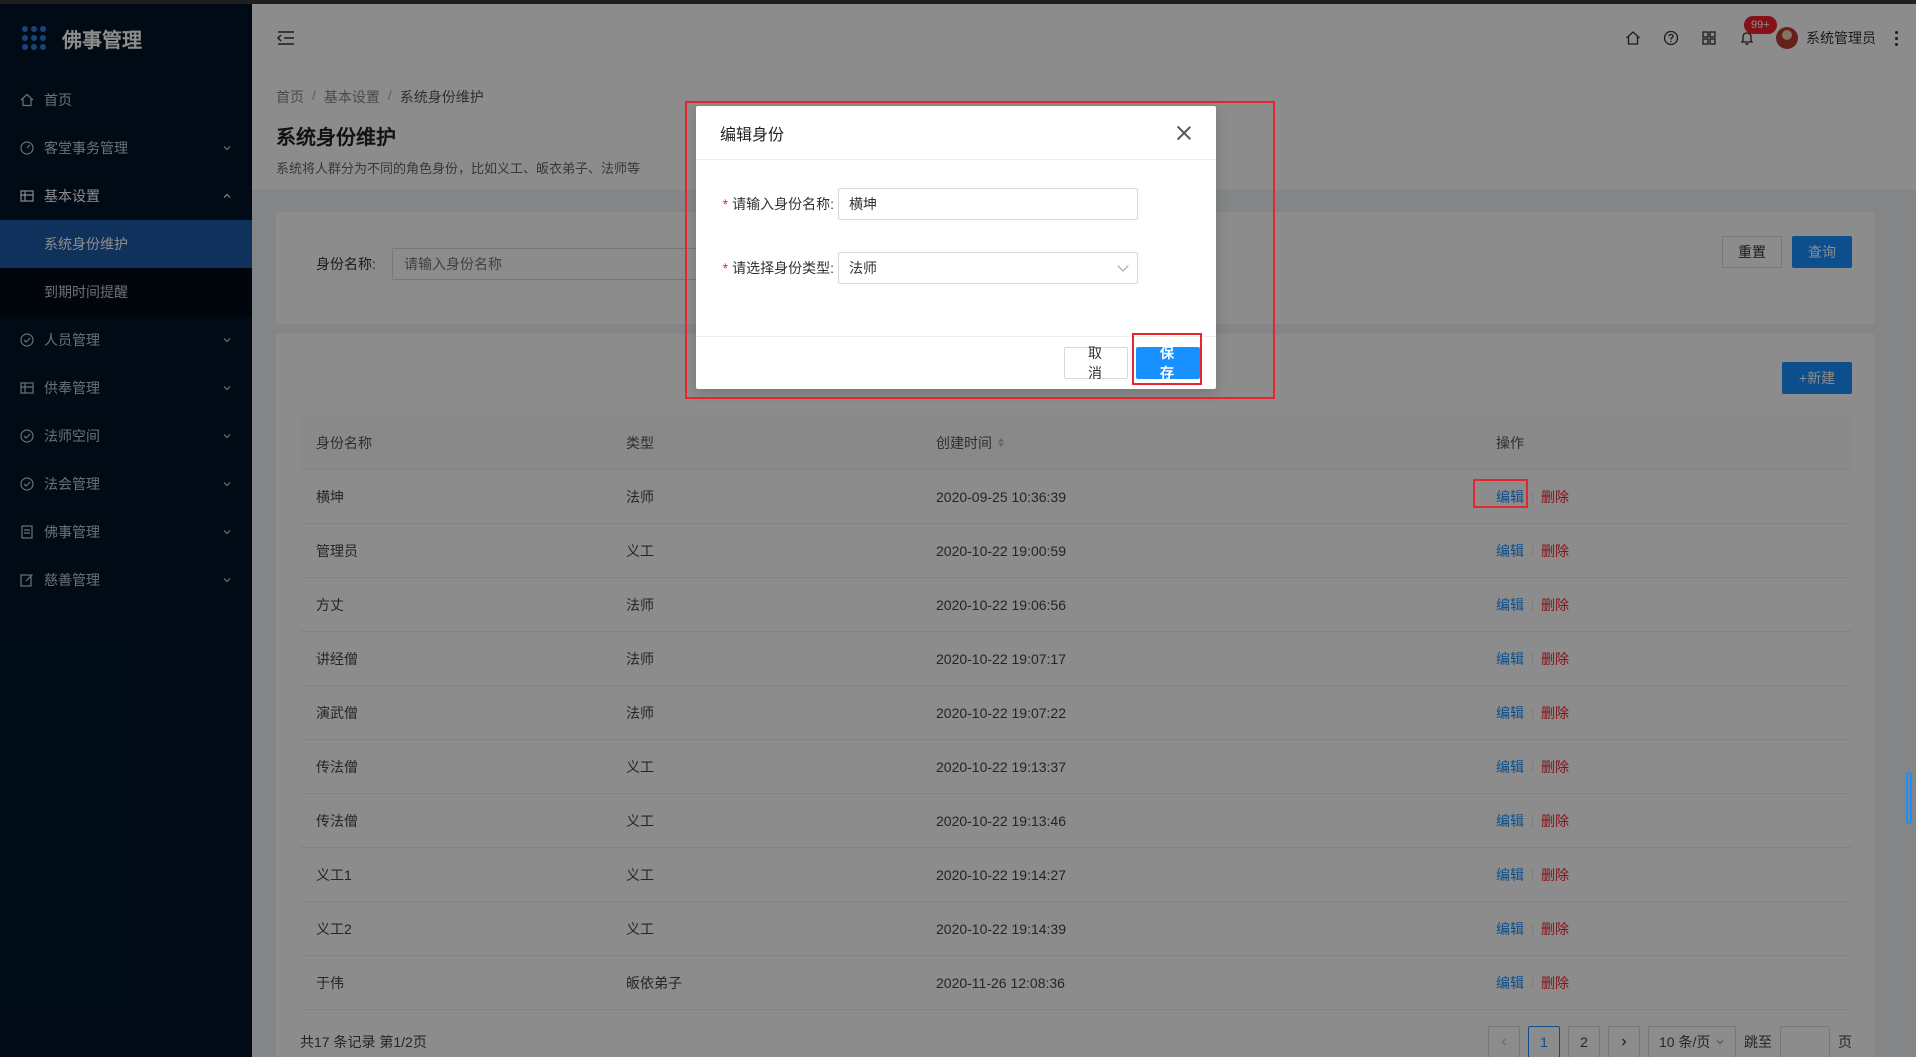 The width and height of the screenshot is (1916, 1057). What do you see at coordinates (1500, 493) in the screenshot?
I see `edit-highlight-box` at bounding box center [1500, 493].